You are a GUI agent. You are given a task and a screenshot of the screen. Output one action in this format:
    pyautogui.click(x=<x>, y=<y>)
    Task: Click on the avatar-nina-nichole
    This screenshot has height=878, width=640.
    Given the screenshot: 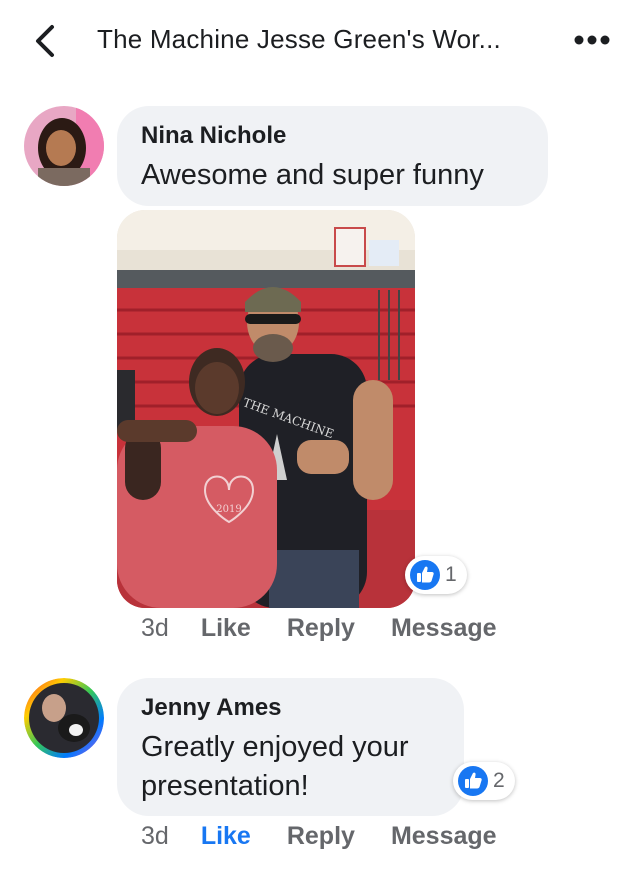 What is the action you would take?
    pyautogui.click(x=64, y=146)
    